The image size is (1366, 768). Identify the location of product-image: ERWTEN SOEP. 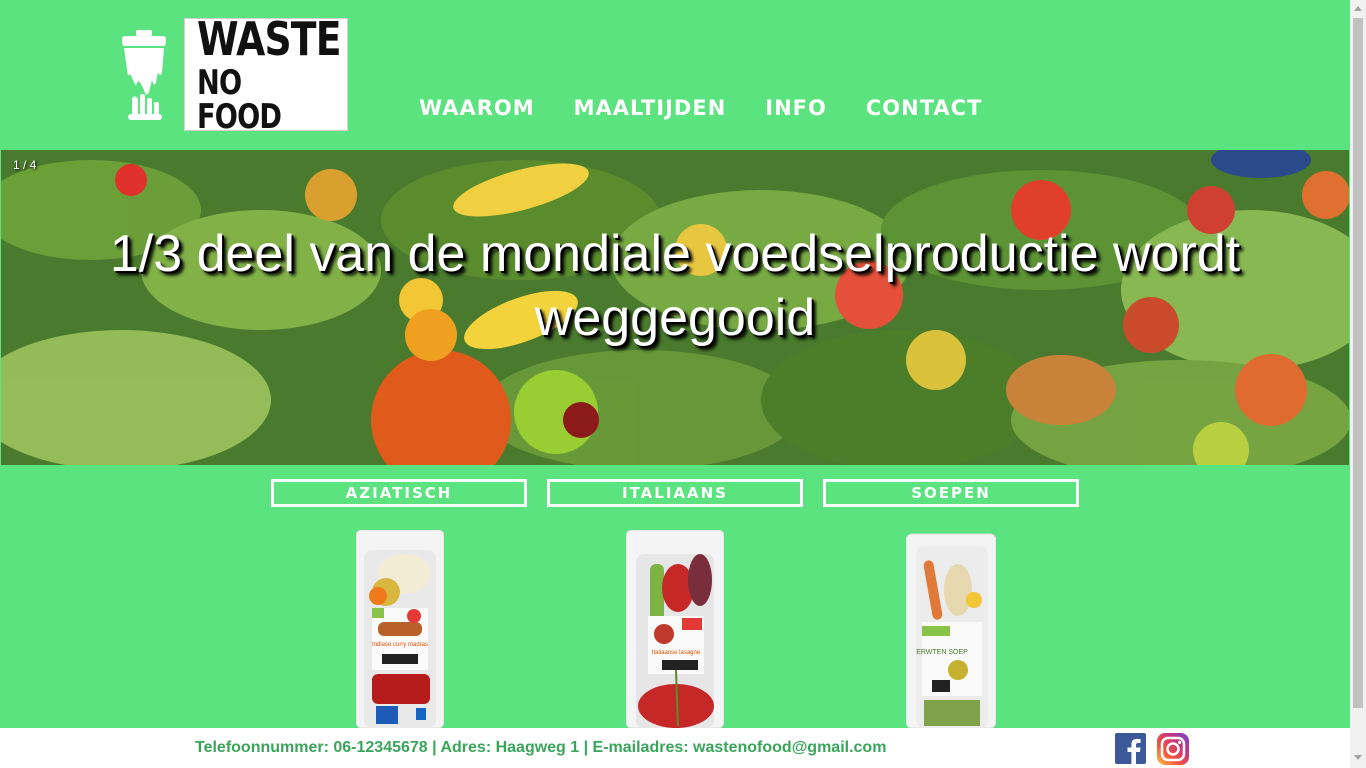
(951, 631).